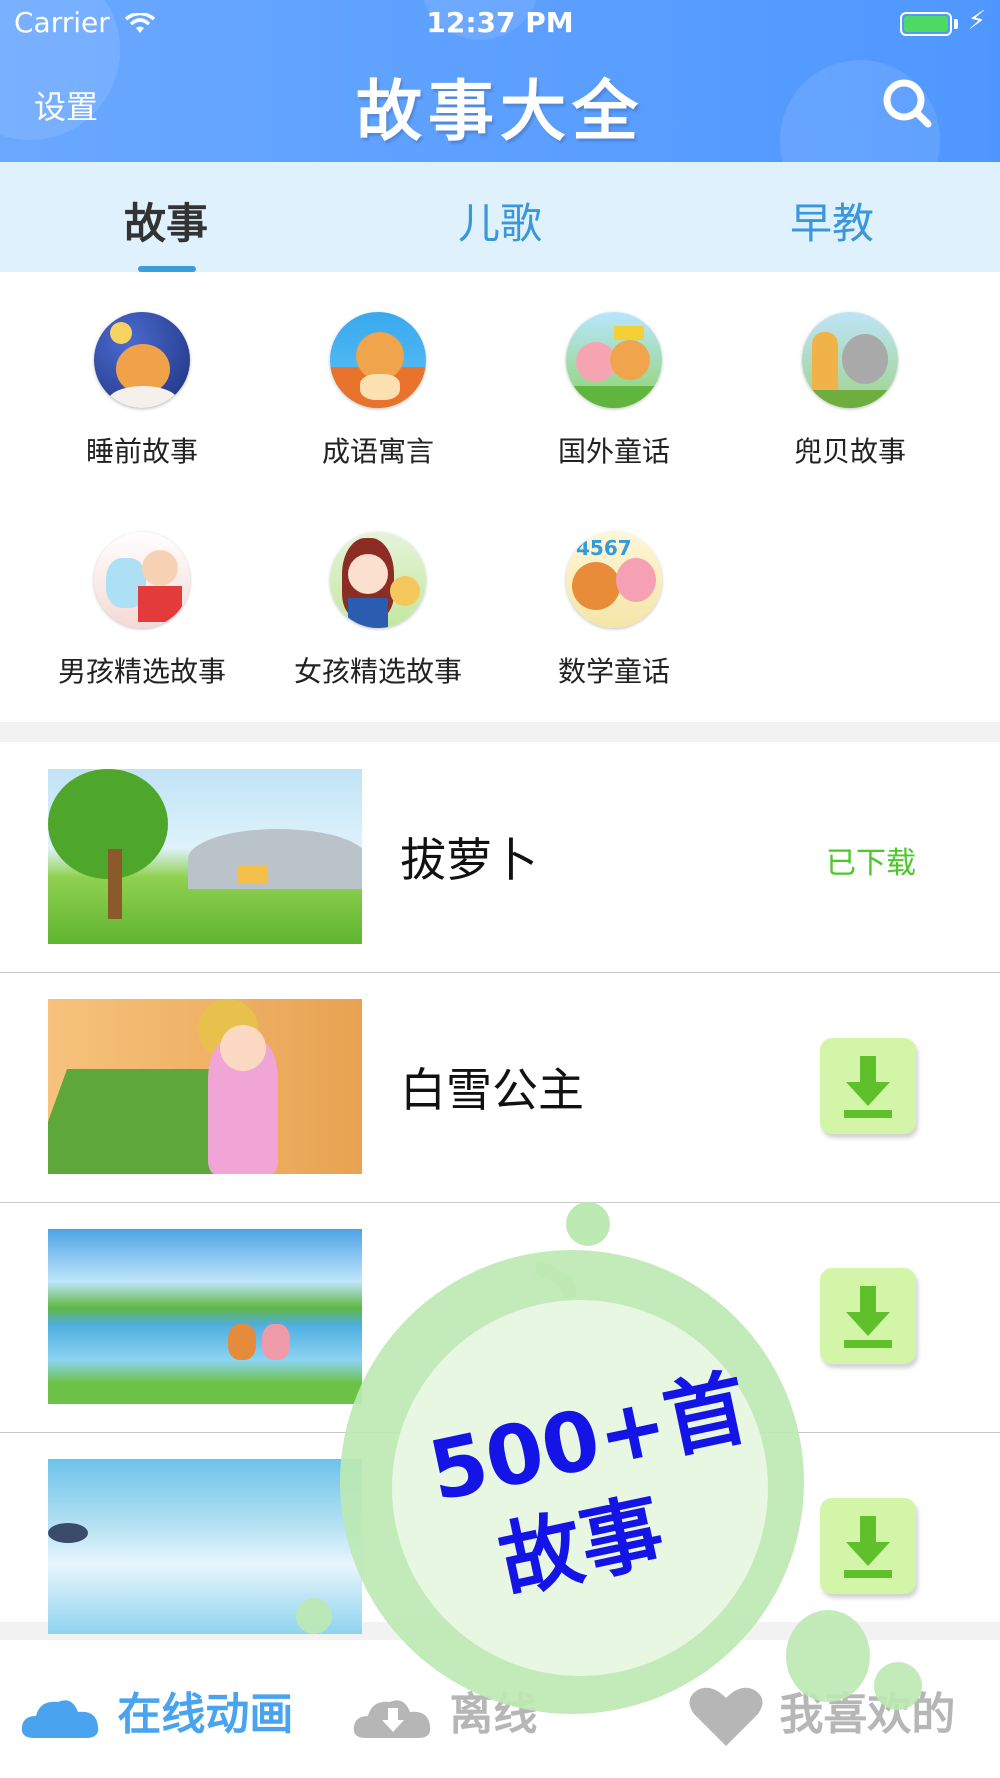 The image size is (1000, 1778). Describe the element at coordinates (614, 580) in the screenshot. I see `numbers-bear-icon: 4567` at that location.